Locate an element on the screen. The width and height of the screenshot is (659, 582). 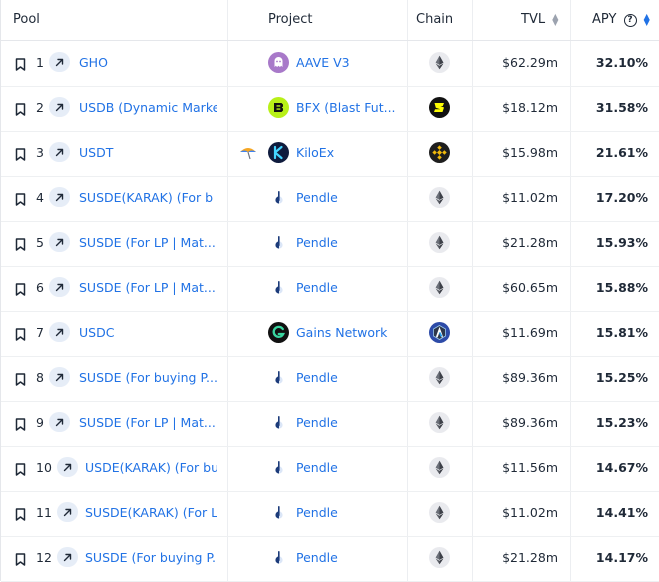
tvl-value: $15.98m is located at coordinates (530, 152).